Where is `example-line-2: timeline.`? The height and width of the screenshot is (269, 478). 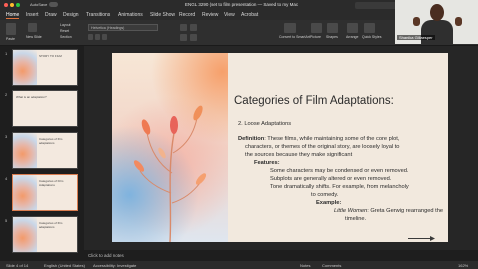 example-line-2: timeline. is located at coordinates (356, 219).